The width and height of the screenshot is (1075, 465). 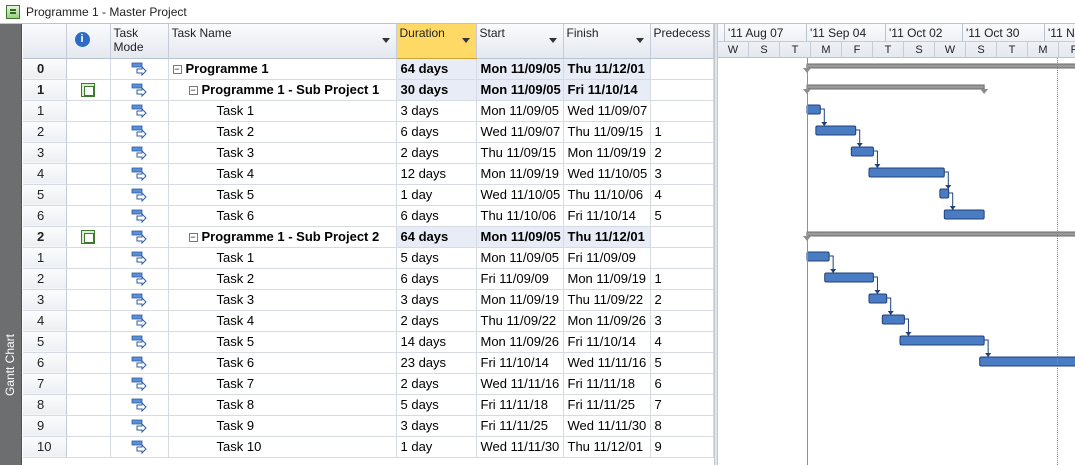 I want to click on task-name-cell: Task 7, so click(x=282, y=384).